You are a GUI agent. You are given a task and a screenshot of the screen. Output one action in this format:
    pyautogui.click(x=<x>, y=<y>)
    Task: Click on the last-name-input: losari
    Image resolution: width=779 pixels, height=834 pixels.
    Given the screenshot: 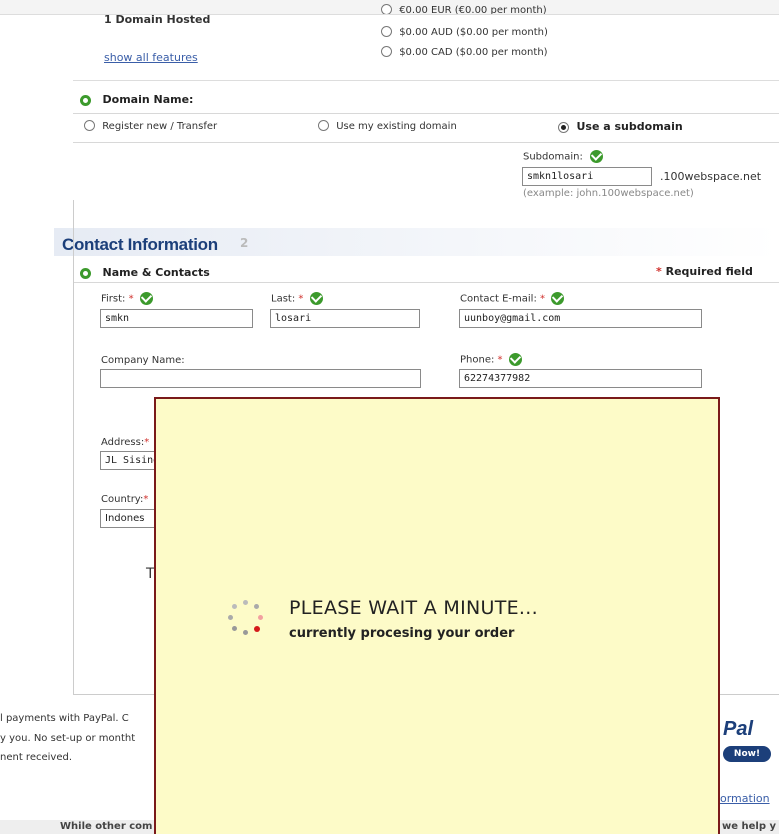 What is the action you would take?
    pyautogui.click(x=345, y=318)
    